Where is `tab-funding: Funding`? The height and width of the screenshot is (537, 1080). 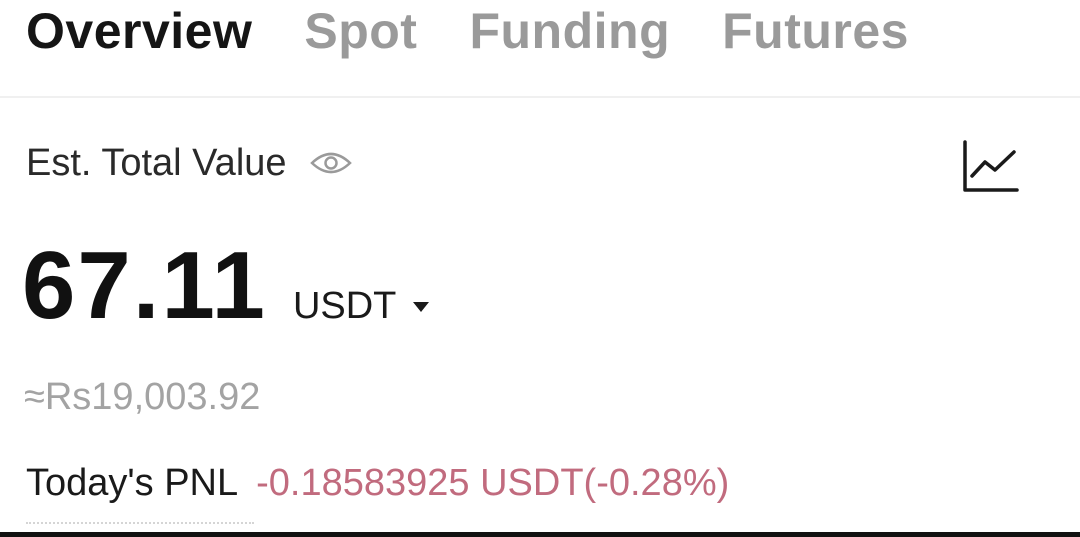
tab-funding: Funding is located at coordinates (569, 28).